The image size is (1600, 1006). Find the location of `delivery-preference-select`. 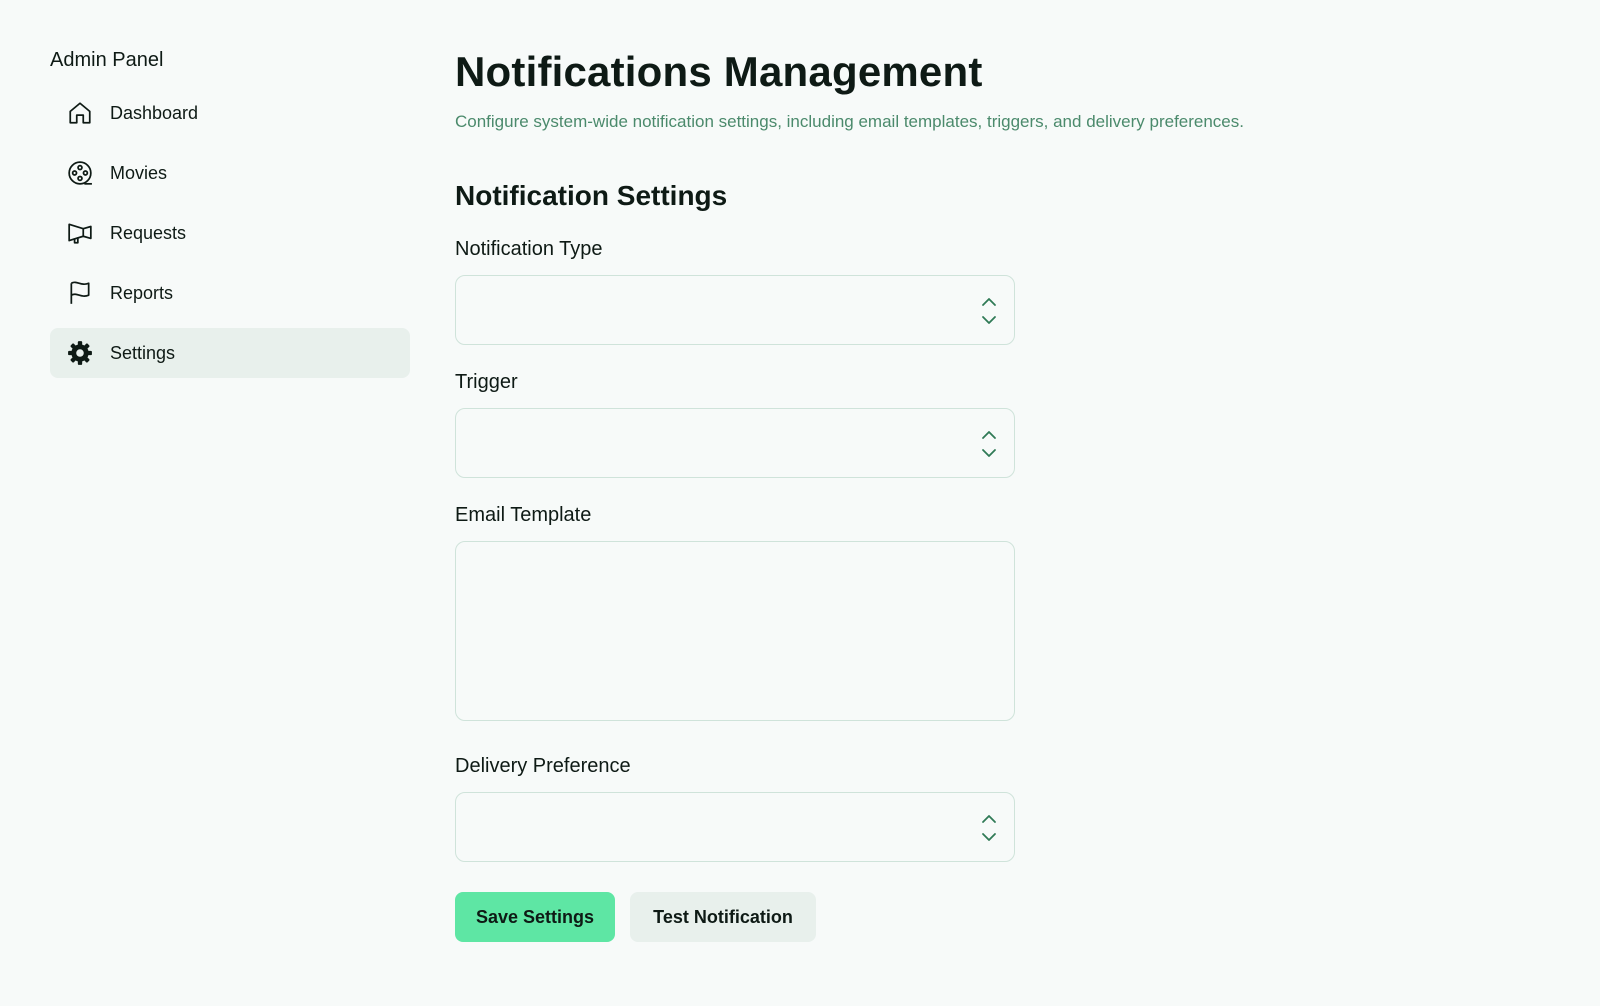

delivery-preference-select is located at coordinates (735, 827).